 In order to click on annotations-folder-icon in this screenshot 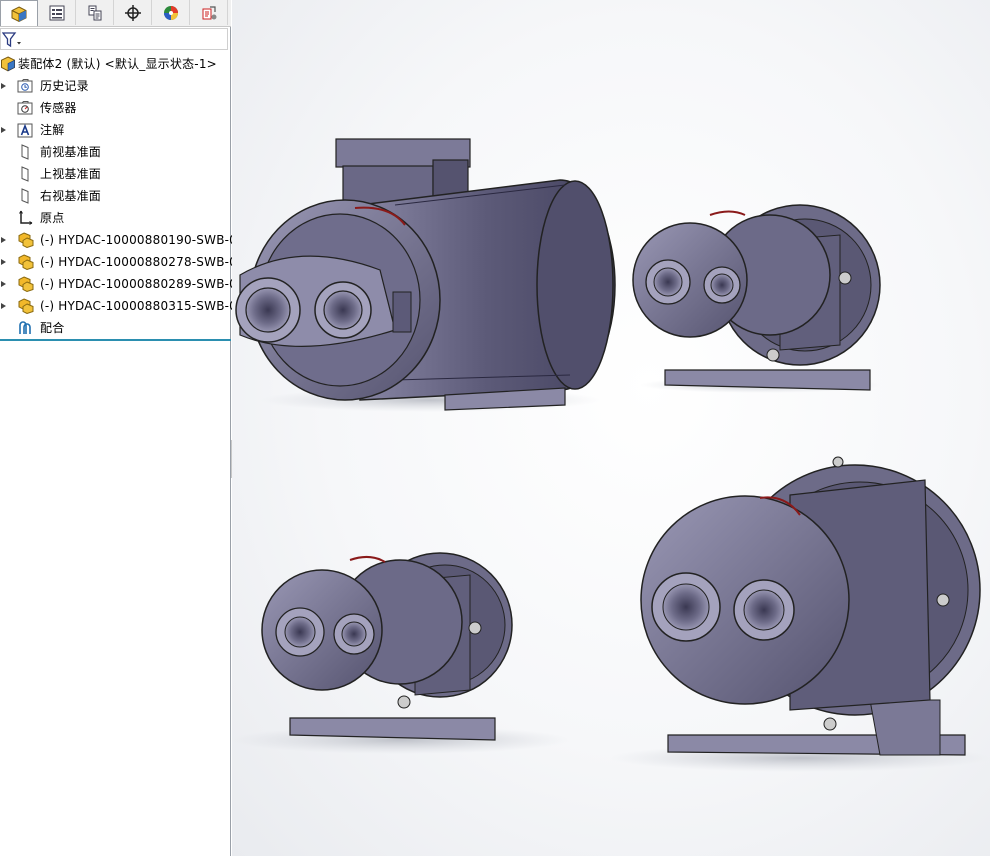, I will do `click(25, 130)`.